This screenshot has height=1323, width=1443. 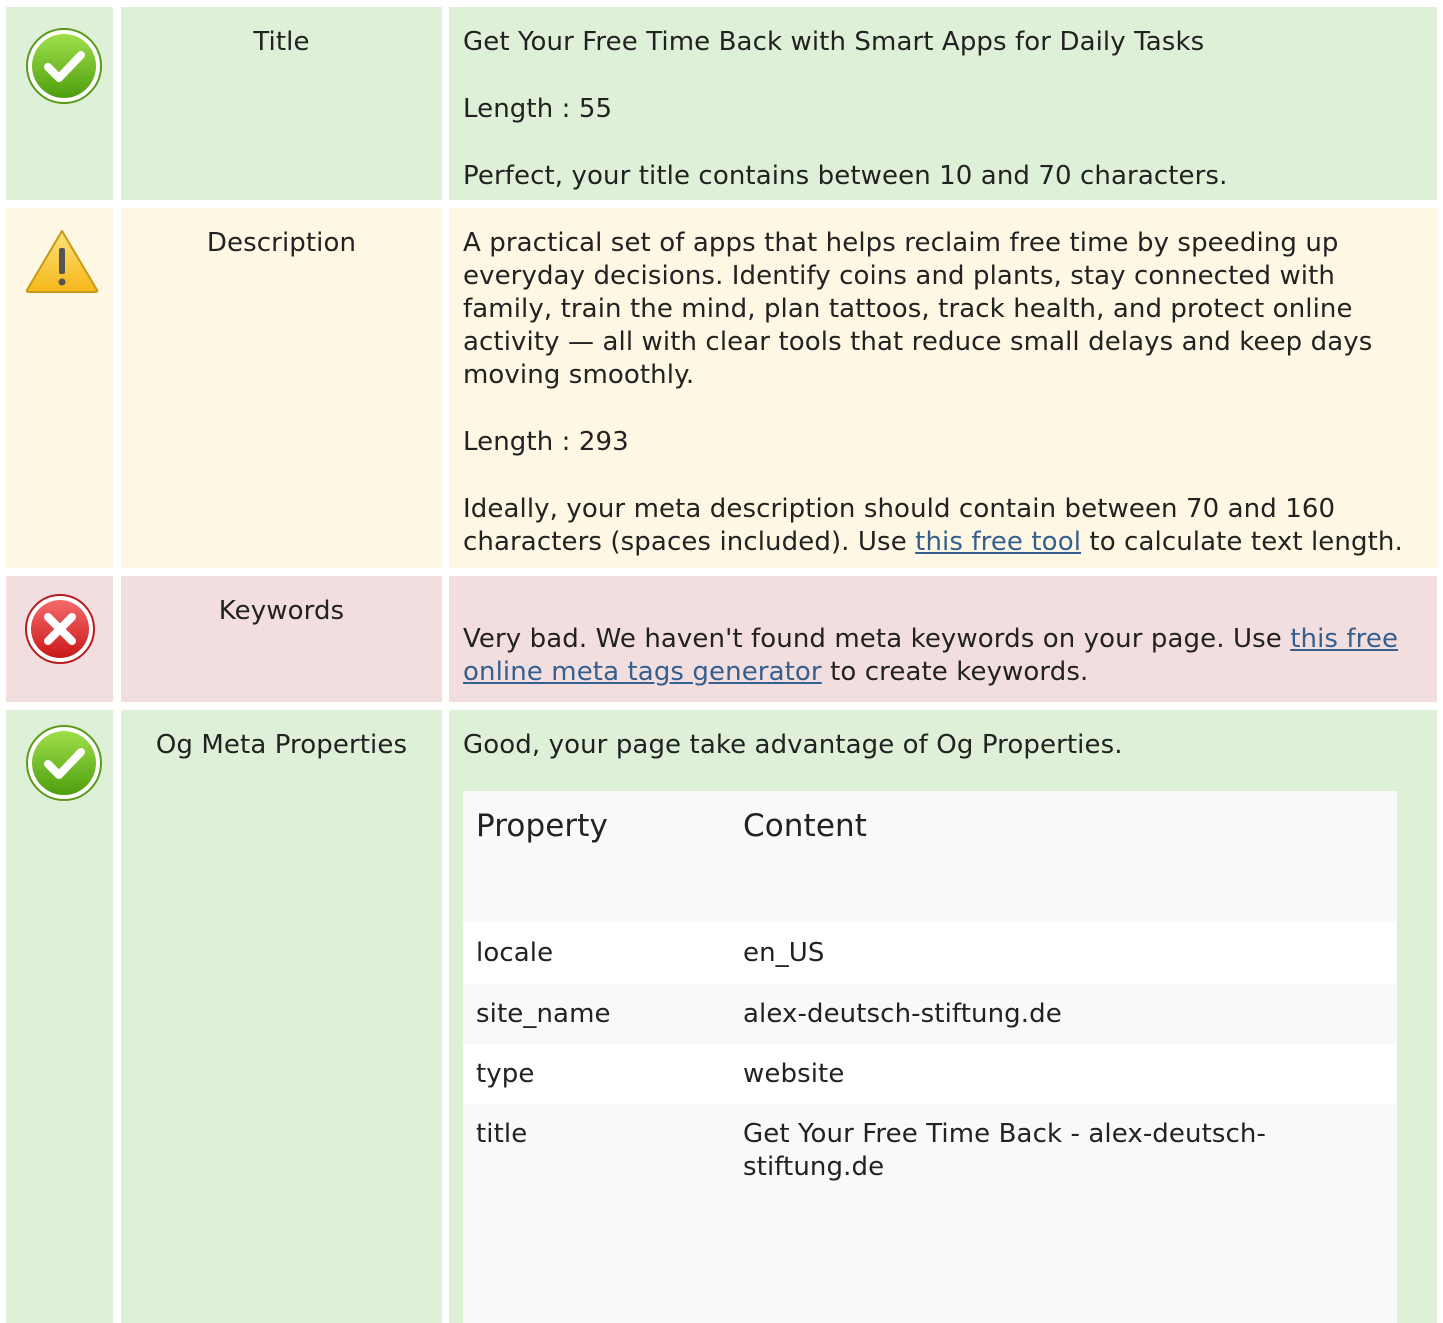 I want to click on property-cell: title, so click(x=502, y=1134).